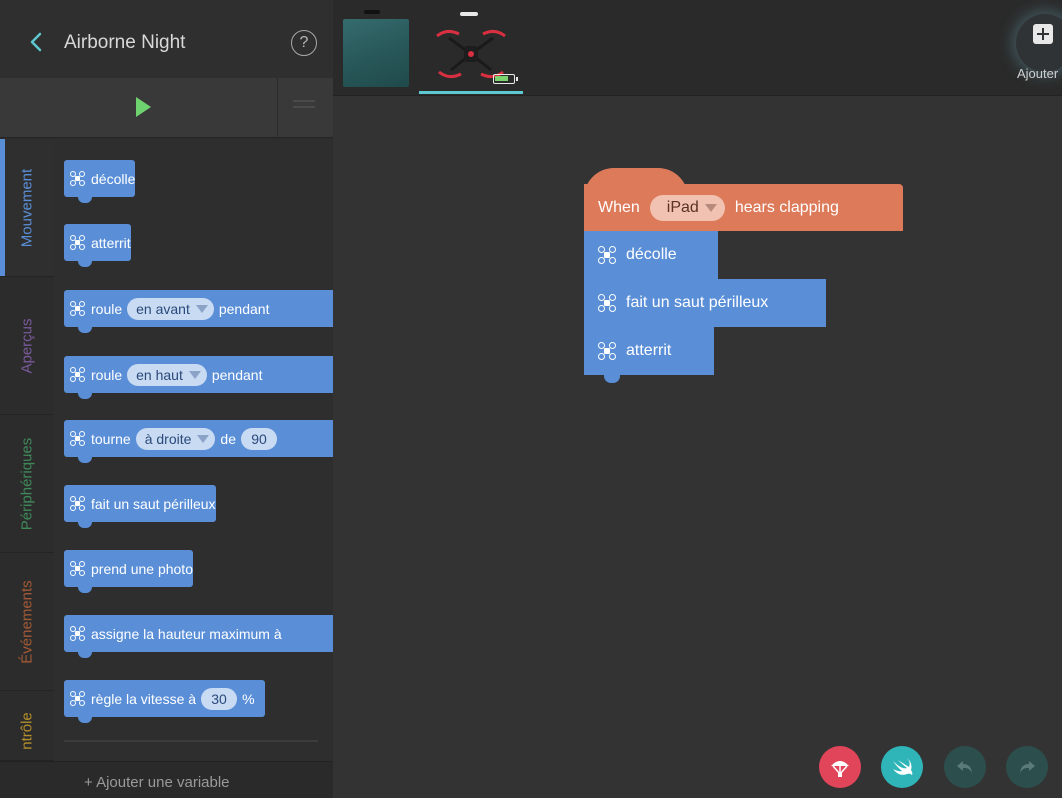 This screenshot has width=1062, height=798. Describe the element at coordinates (786, 207) in the screenshot. I see `hat-event-label: hears clapping` at that location.